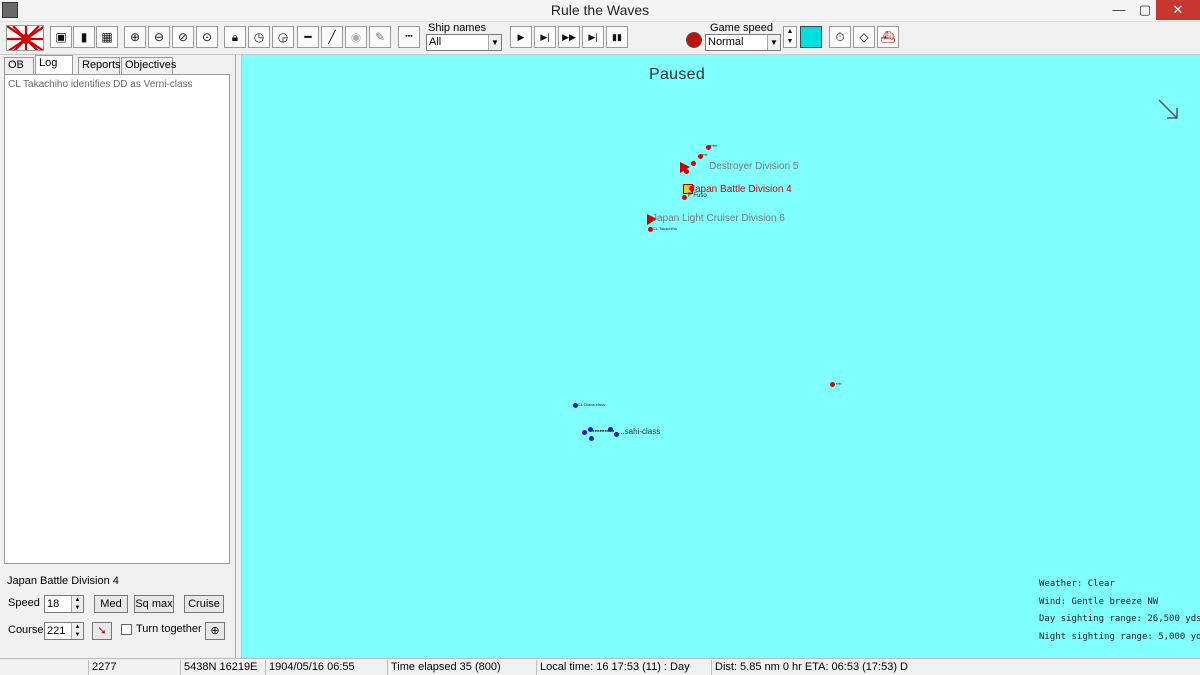 Image resolution: width=1200 pixels, height=675 pixels. Describe the element at coordinates (435, 42) in the screenshot. I see `ship-names-value: All` at that location.